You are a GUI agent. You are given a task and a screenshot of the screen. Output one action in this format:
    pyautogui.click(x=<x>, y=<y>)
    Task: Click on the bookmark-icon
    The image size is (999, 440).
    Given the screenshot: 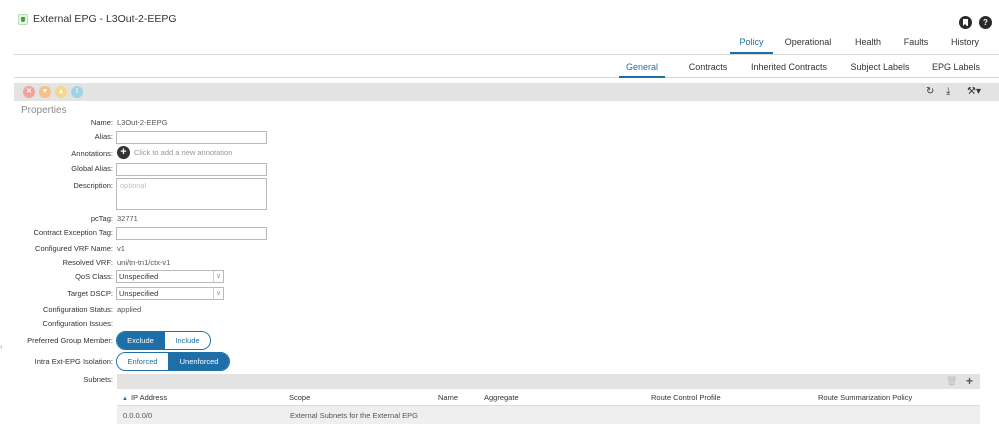 What is the action you would take?
    pyautogui.click(x=965, y=22)
    